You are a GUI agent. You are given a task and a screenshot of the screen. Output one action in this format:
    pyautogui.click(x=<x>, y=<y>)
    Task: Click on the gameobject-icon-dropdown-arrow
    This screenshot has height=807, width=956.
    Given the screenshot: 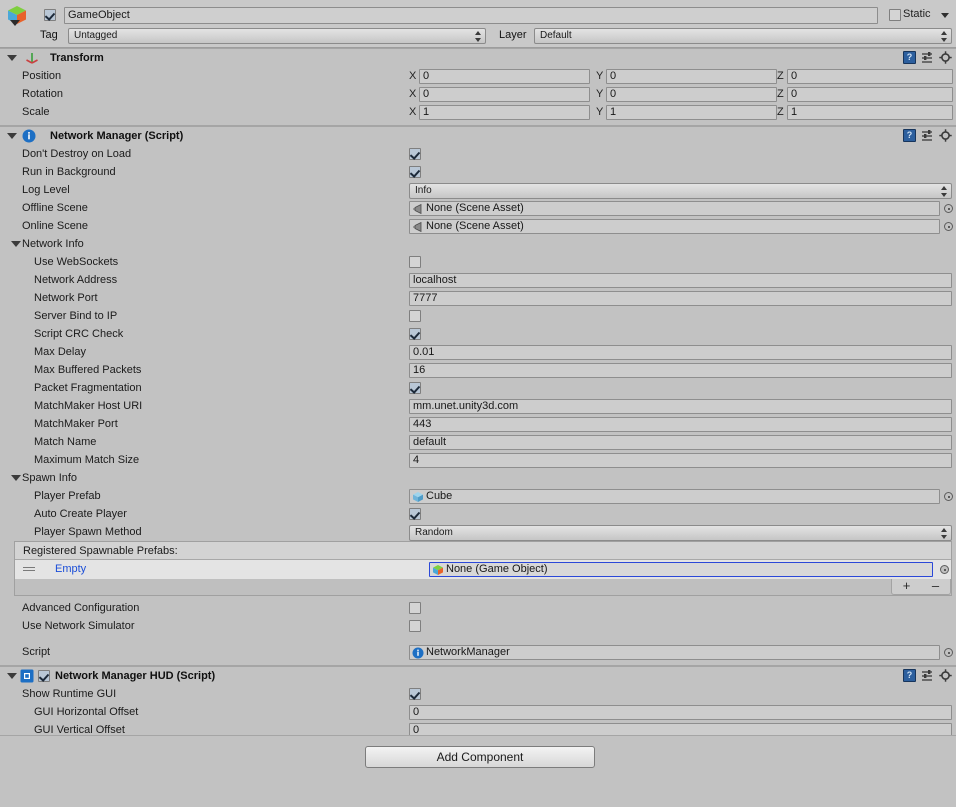 What is the action you would take?
    pyautogui.click(x=15, y=23)
    